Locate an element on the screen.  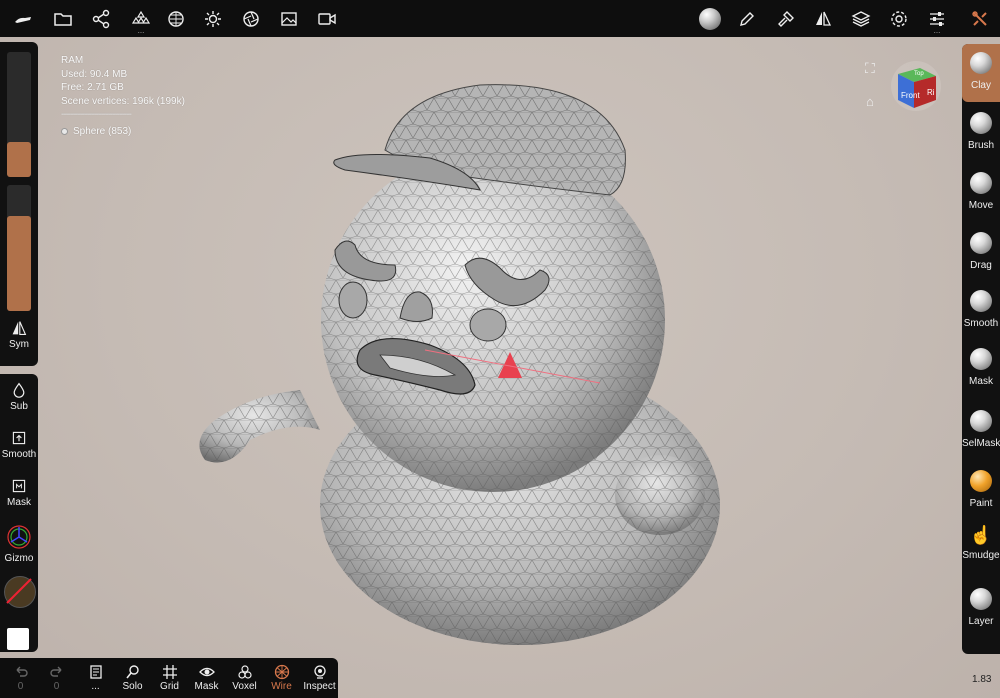
gizmo-label: Gizmo is located at coordinates (19, 558).